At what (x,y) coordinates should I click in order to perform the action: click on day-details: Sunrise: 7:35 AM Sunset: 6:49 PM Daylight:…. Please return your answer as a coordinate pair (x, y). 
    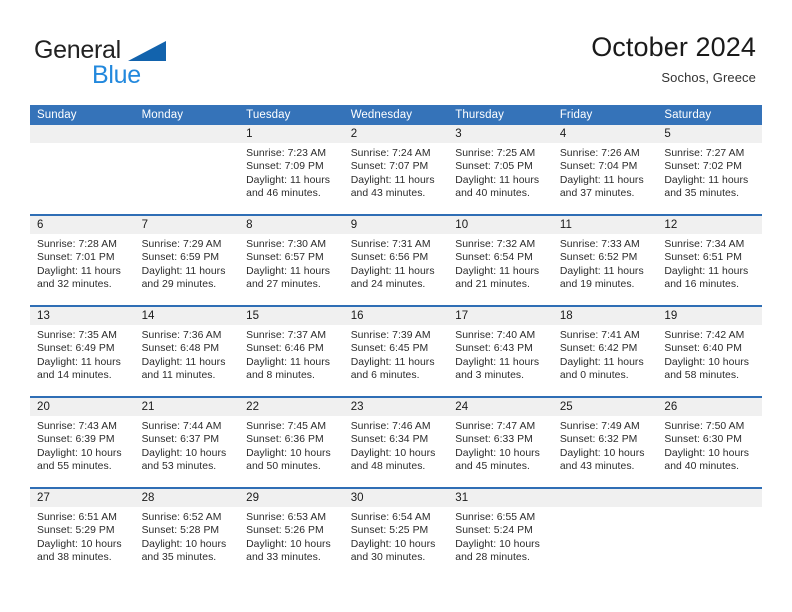
    Looking at the image, I should click on (82, 354).